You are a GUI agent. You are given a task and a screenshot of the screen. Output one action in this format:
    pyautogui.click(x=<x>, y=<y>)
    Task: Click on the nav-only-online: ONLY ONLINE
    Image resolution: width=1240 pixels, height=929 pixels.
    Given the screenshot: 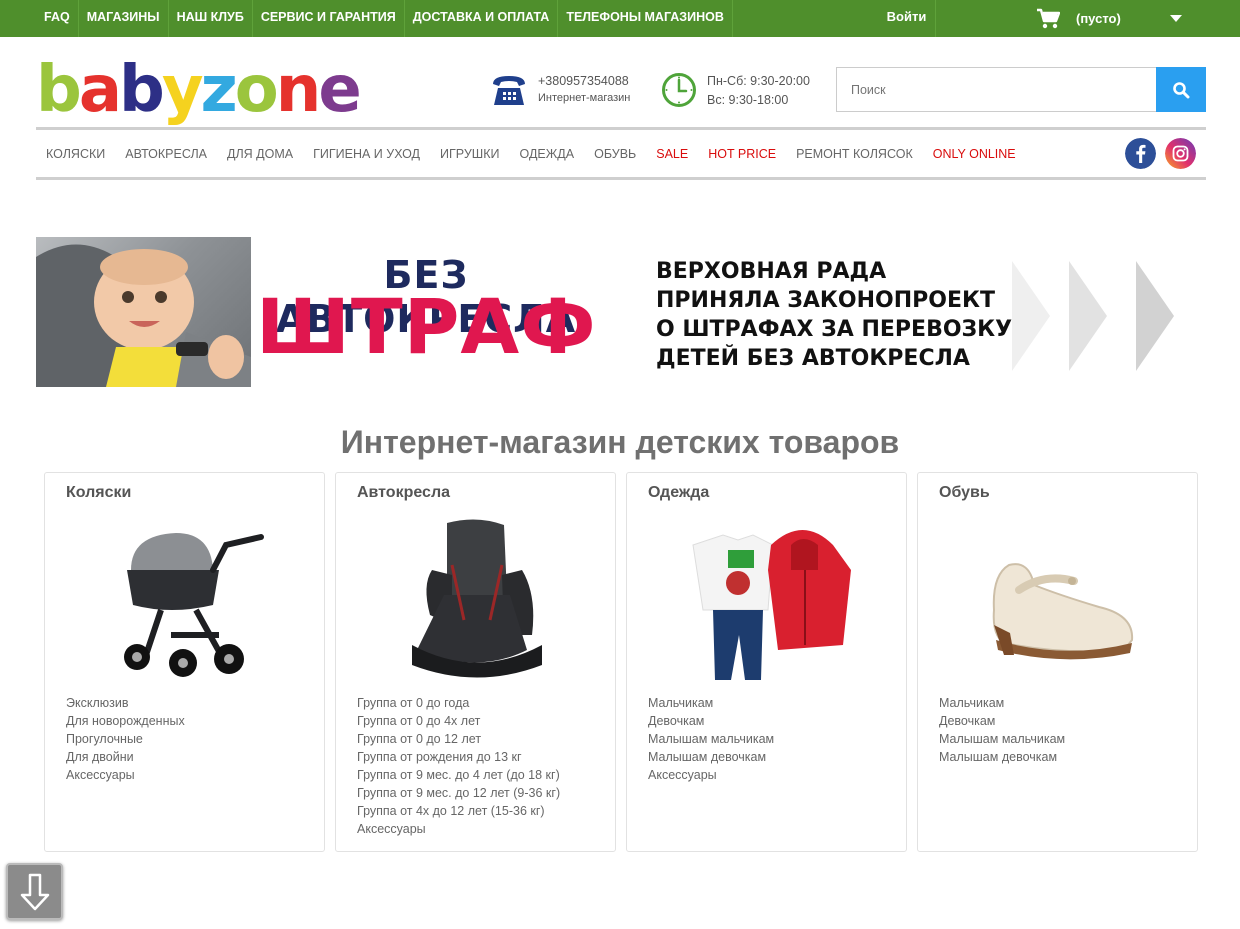 What is the action you would take?
    pyautogui.click(x=974, y=154)
    